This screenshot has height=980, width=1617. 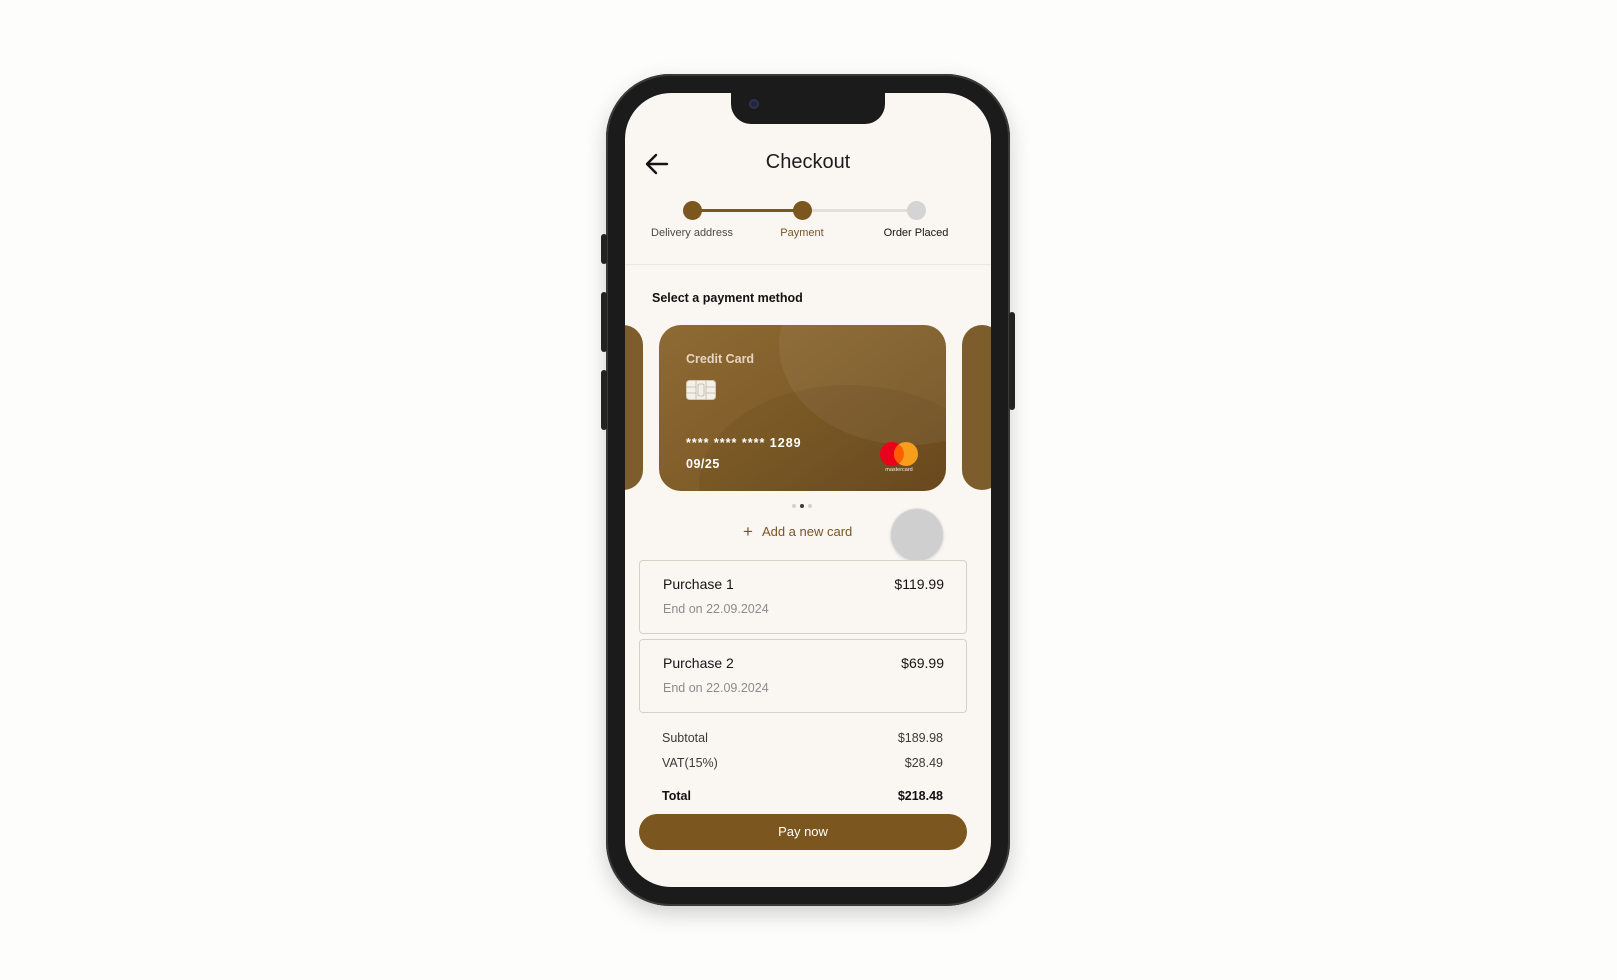 I want to click on page-title: Checkout, so click(x=808, y=162).